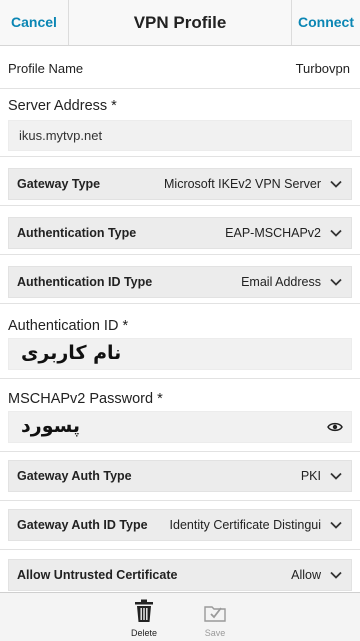 The width and height of the screenshot is (360, 641). I want to click on authentication-type-dropdown: Authentication Type EAP-MSCHAPv2, so click(180, 233).